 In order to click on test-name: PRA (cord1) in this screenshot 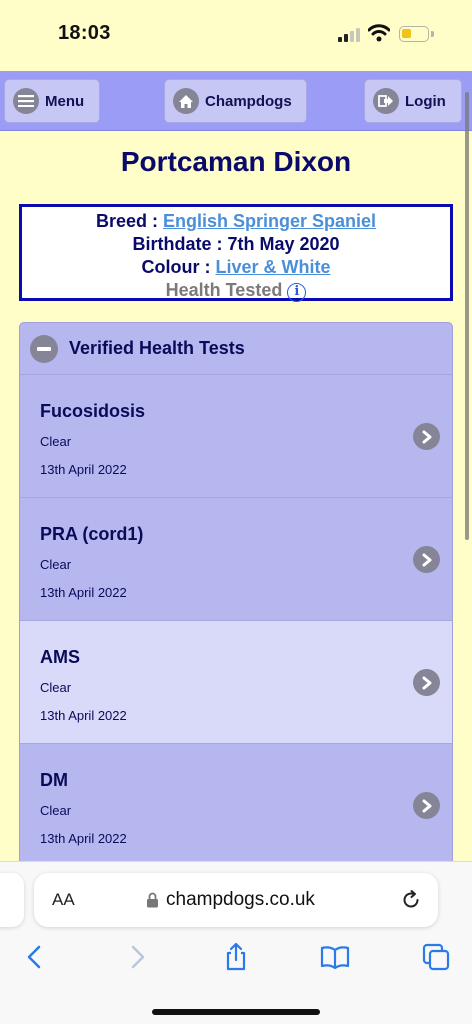, I will do `click(92, 534)`.